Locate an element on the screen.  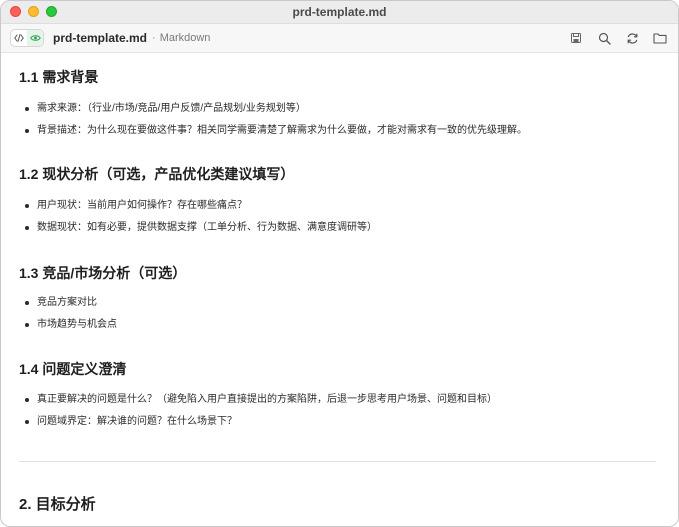
file-name: prd-template.md is located at coordinates (100, 38).